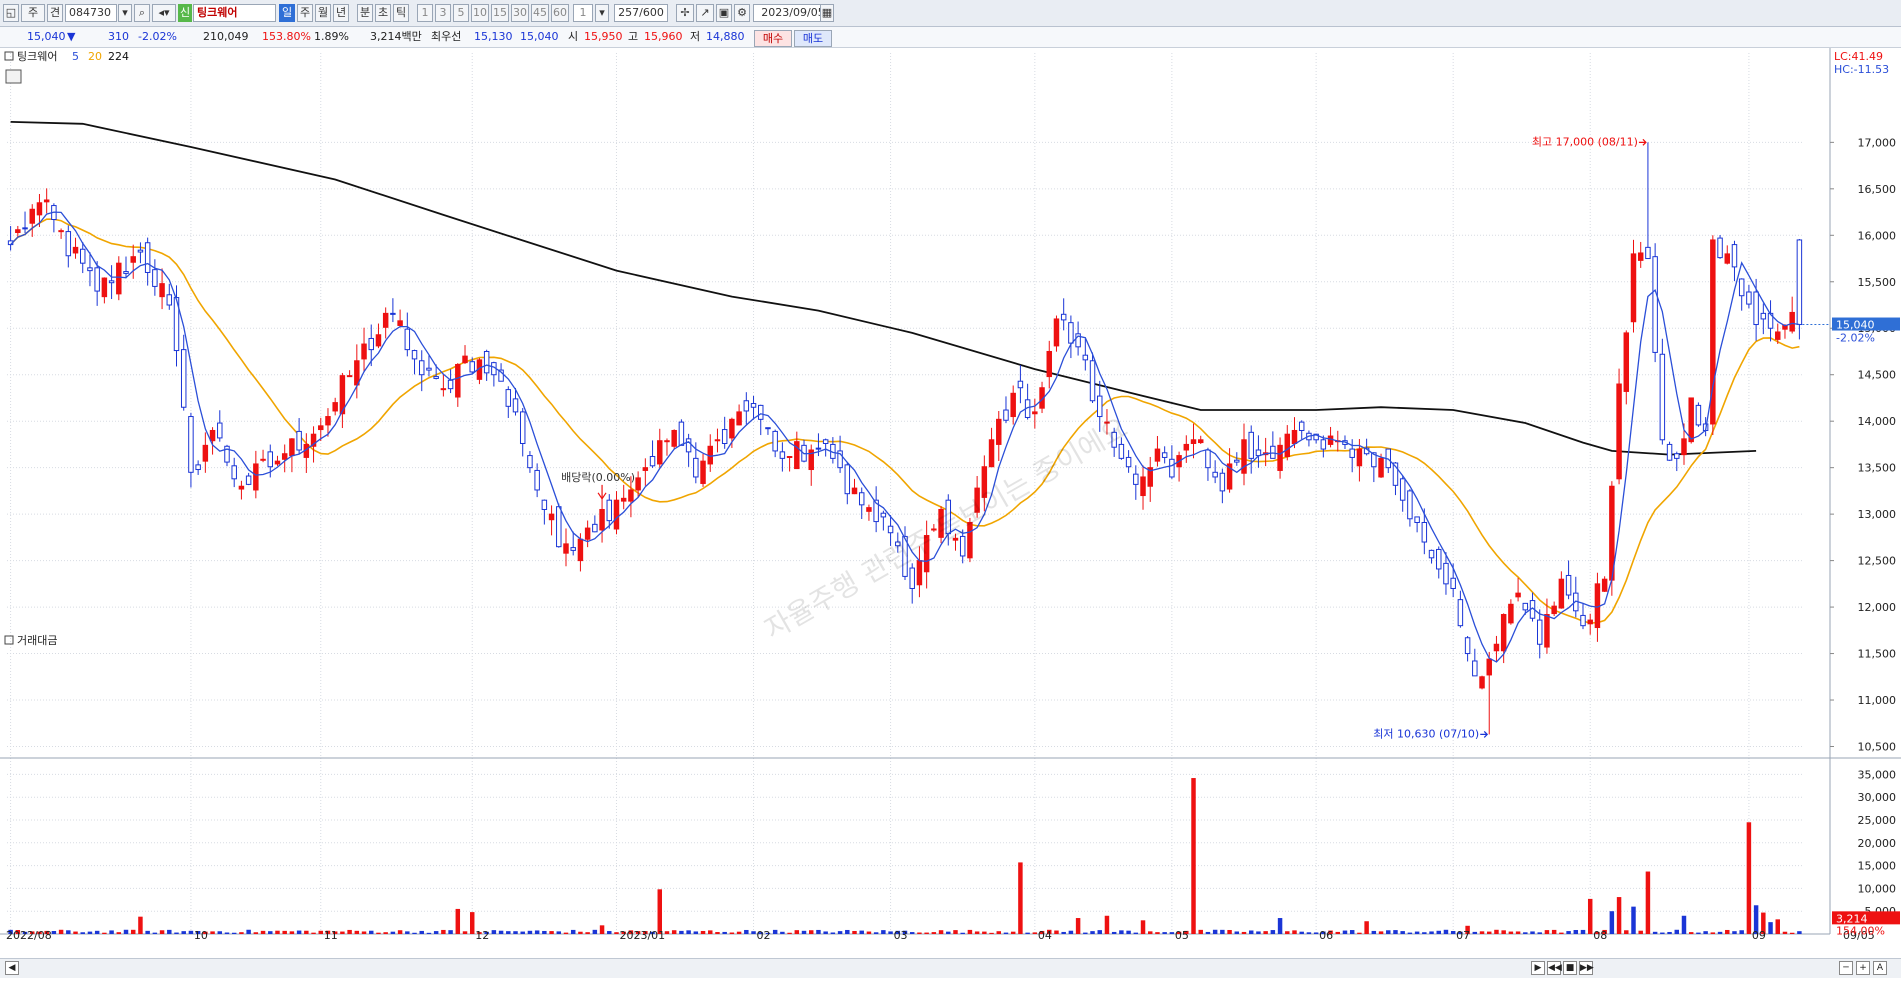 This screenshot has height=987, width=1901. Describe the element at coordinates (641, 13) in the screenshot. I see `range-input: 257/600` at that location.